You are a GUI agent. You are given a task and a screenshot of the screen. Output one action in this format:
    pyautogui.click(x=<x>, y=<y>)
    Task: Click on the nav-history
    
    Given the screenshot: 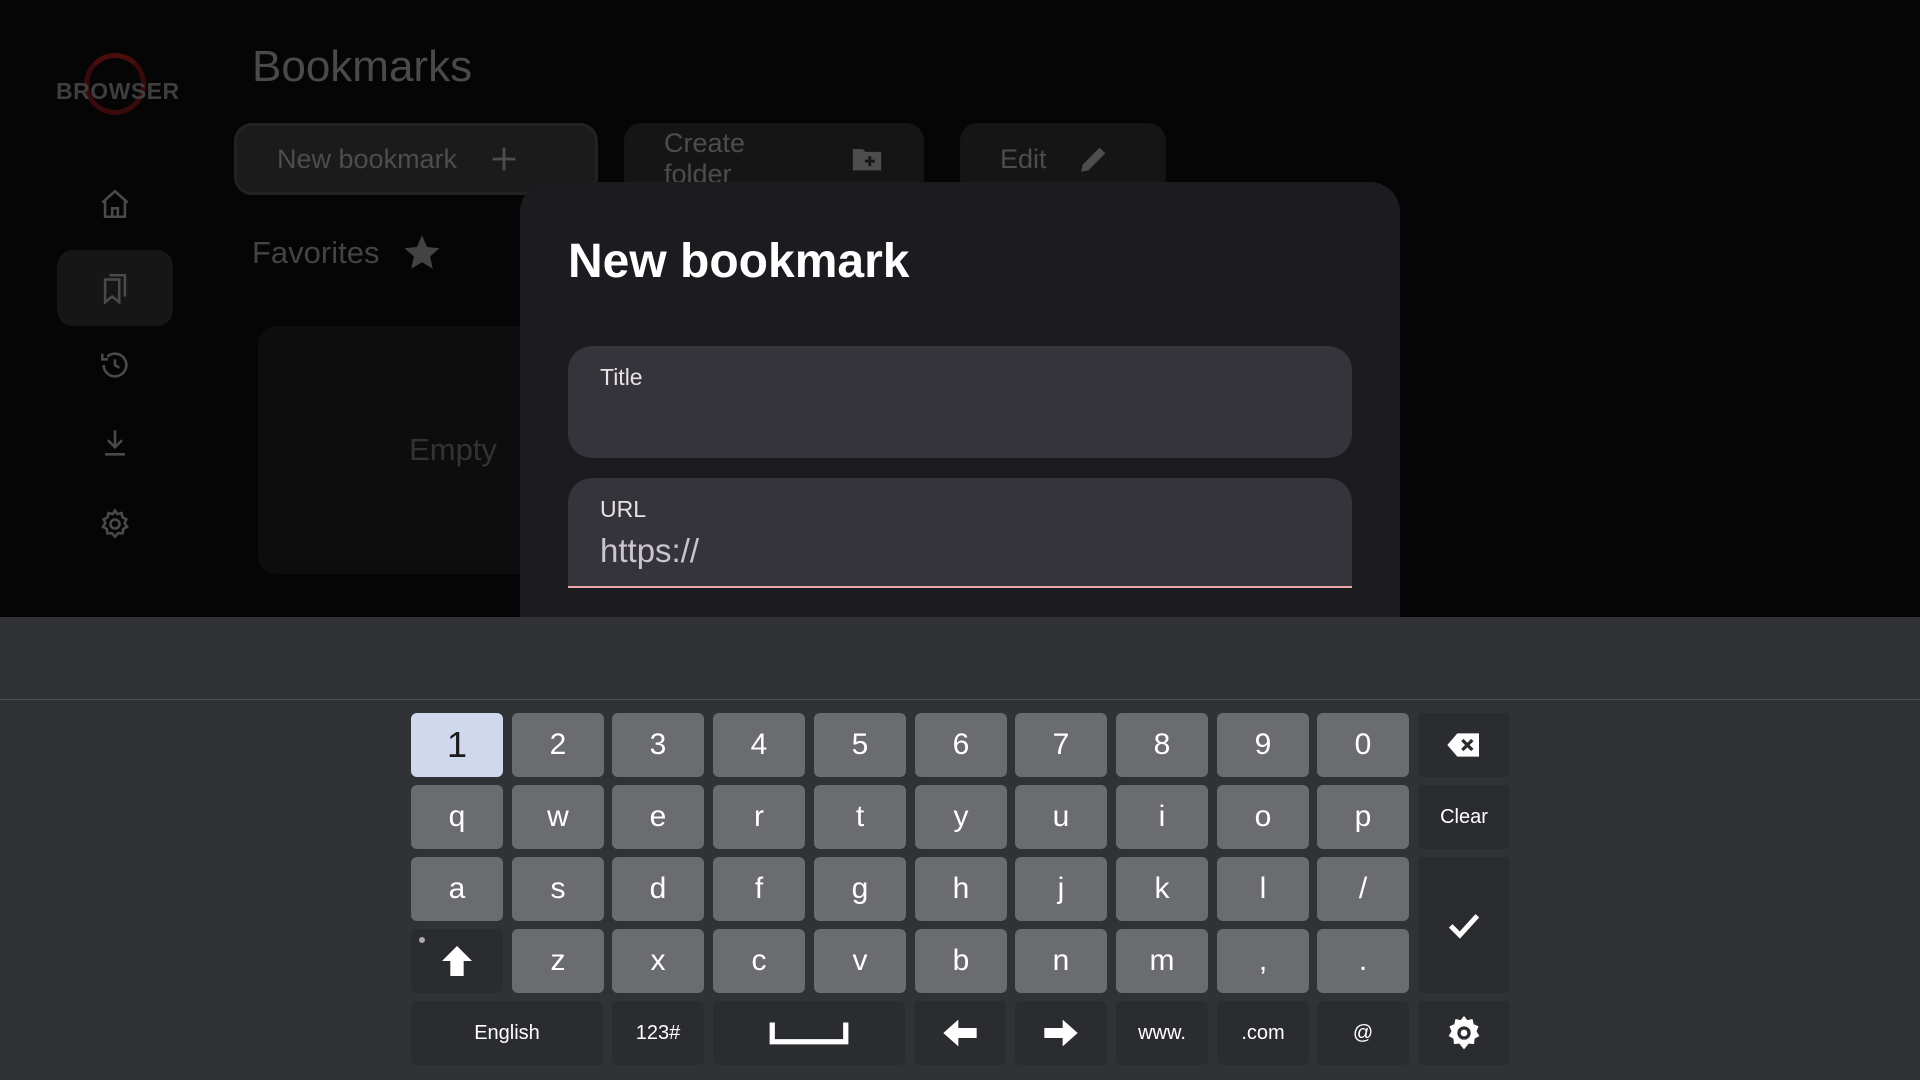 What is the action you would take?
    pyautogui.click(x=115, y=365)
    